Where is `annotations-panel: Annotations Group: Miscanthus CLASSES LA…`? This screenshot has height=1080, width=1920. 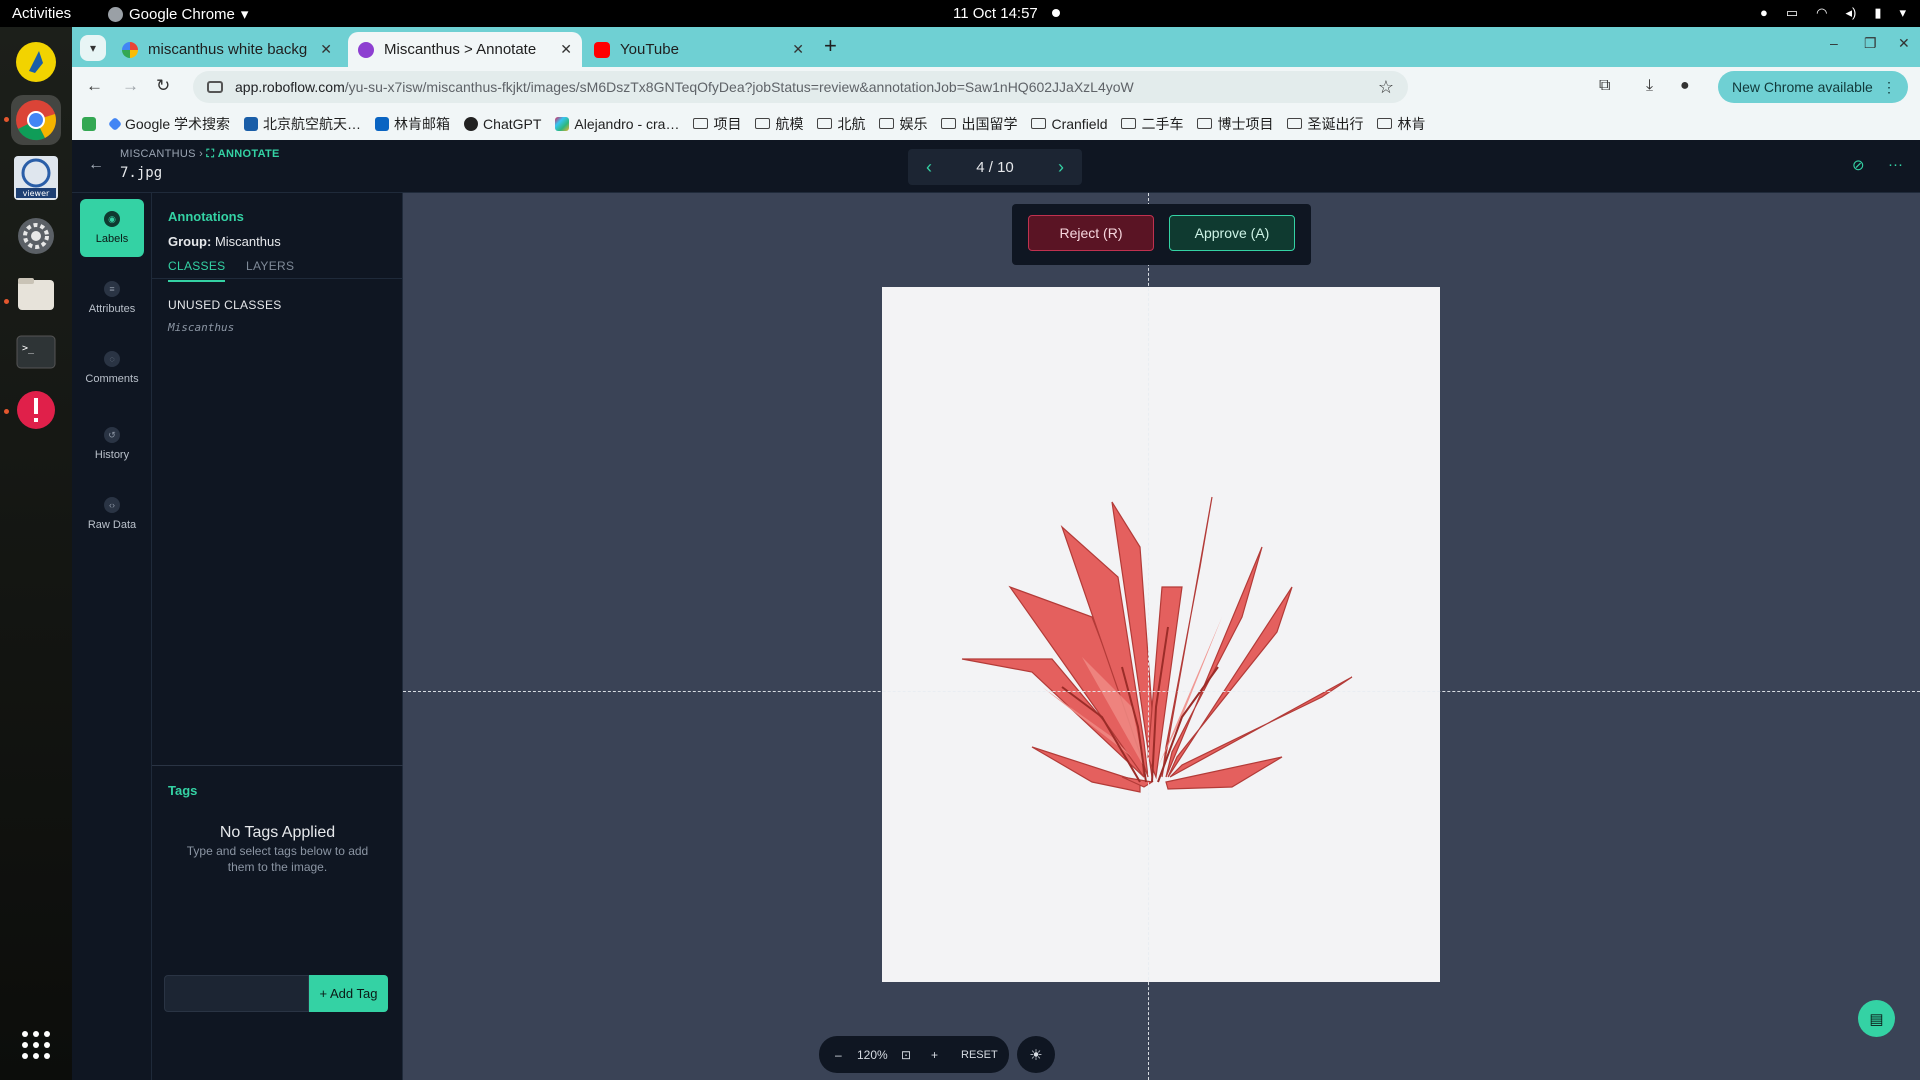 annotations-panel: Annotations Group: Miscanthus CLASSES LA… is located at coordinates (277, 636).